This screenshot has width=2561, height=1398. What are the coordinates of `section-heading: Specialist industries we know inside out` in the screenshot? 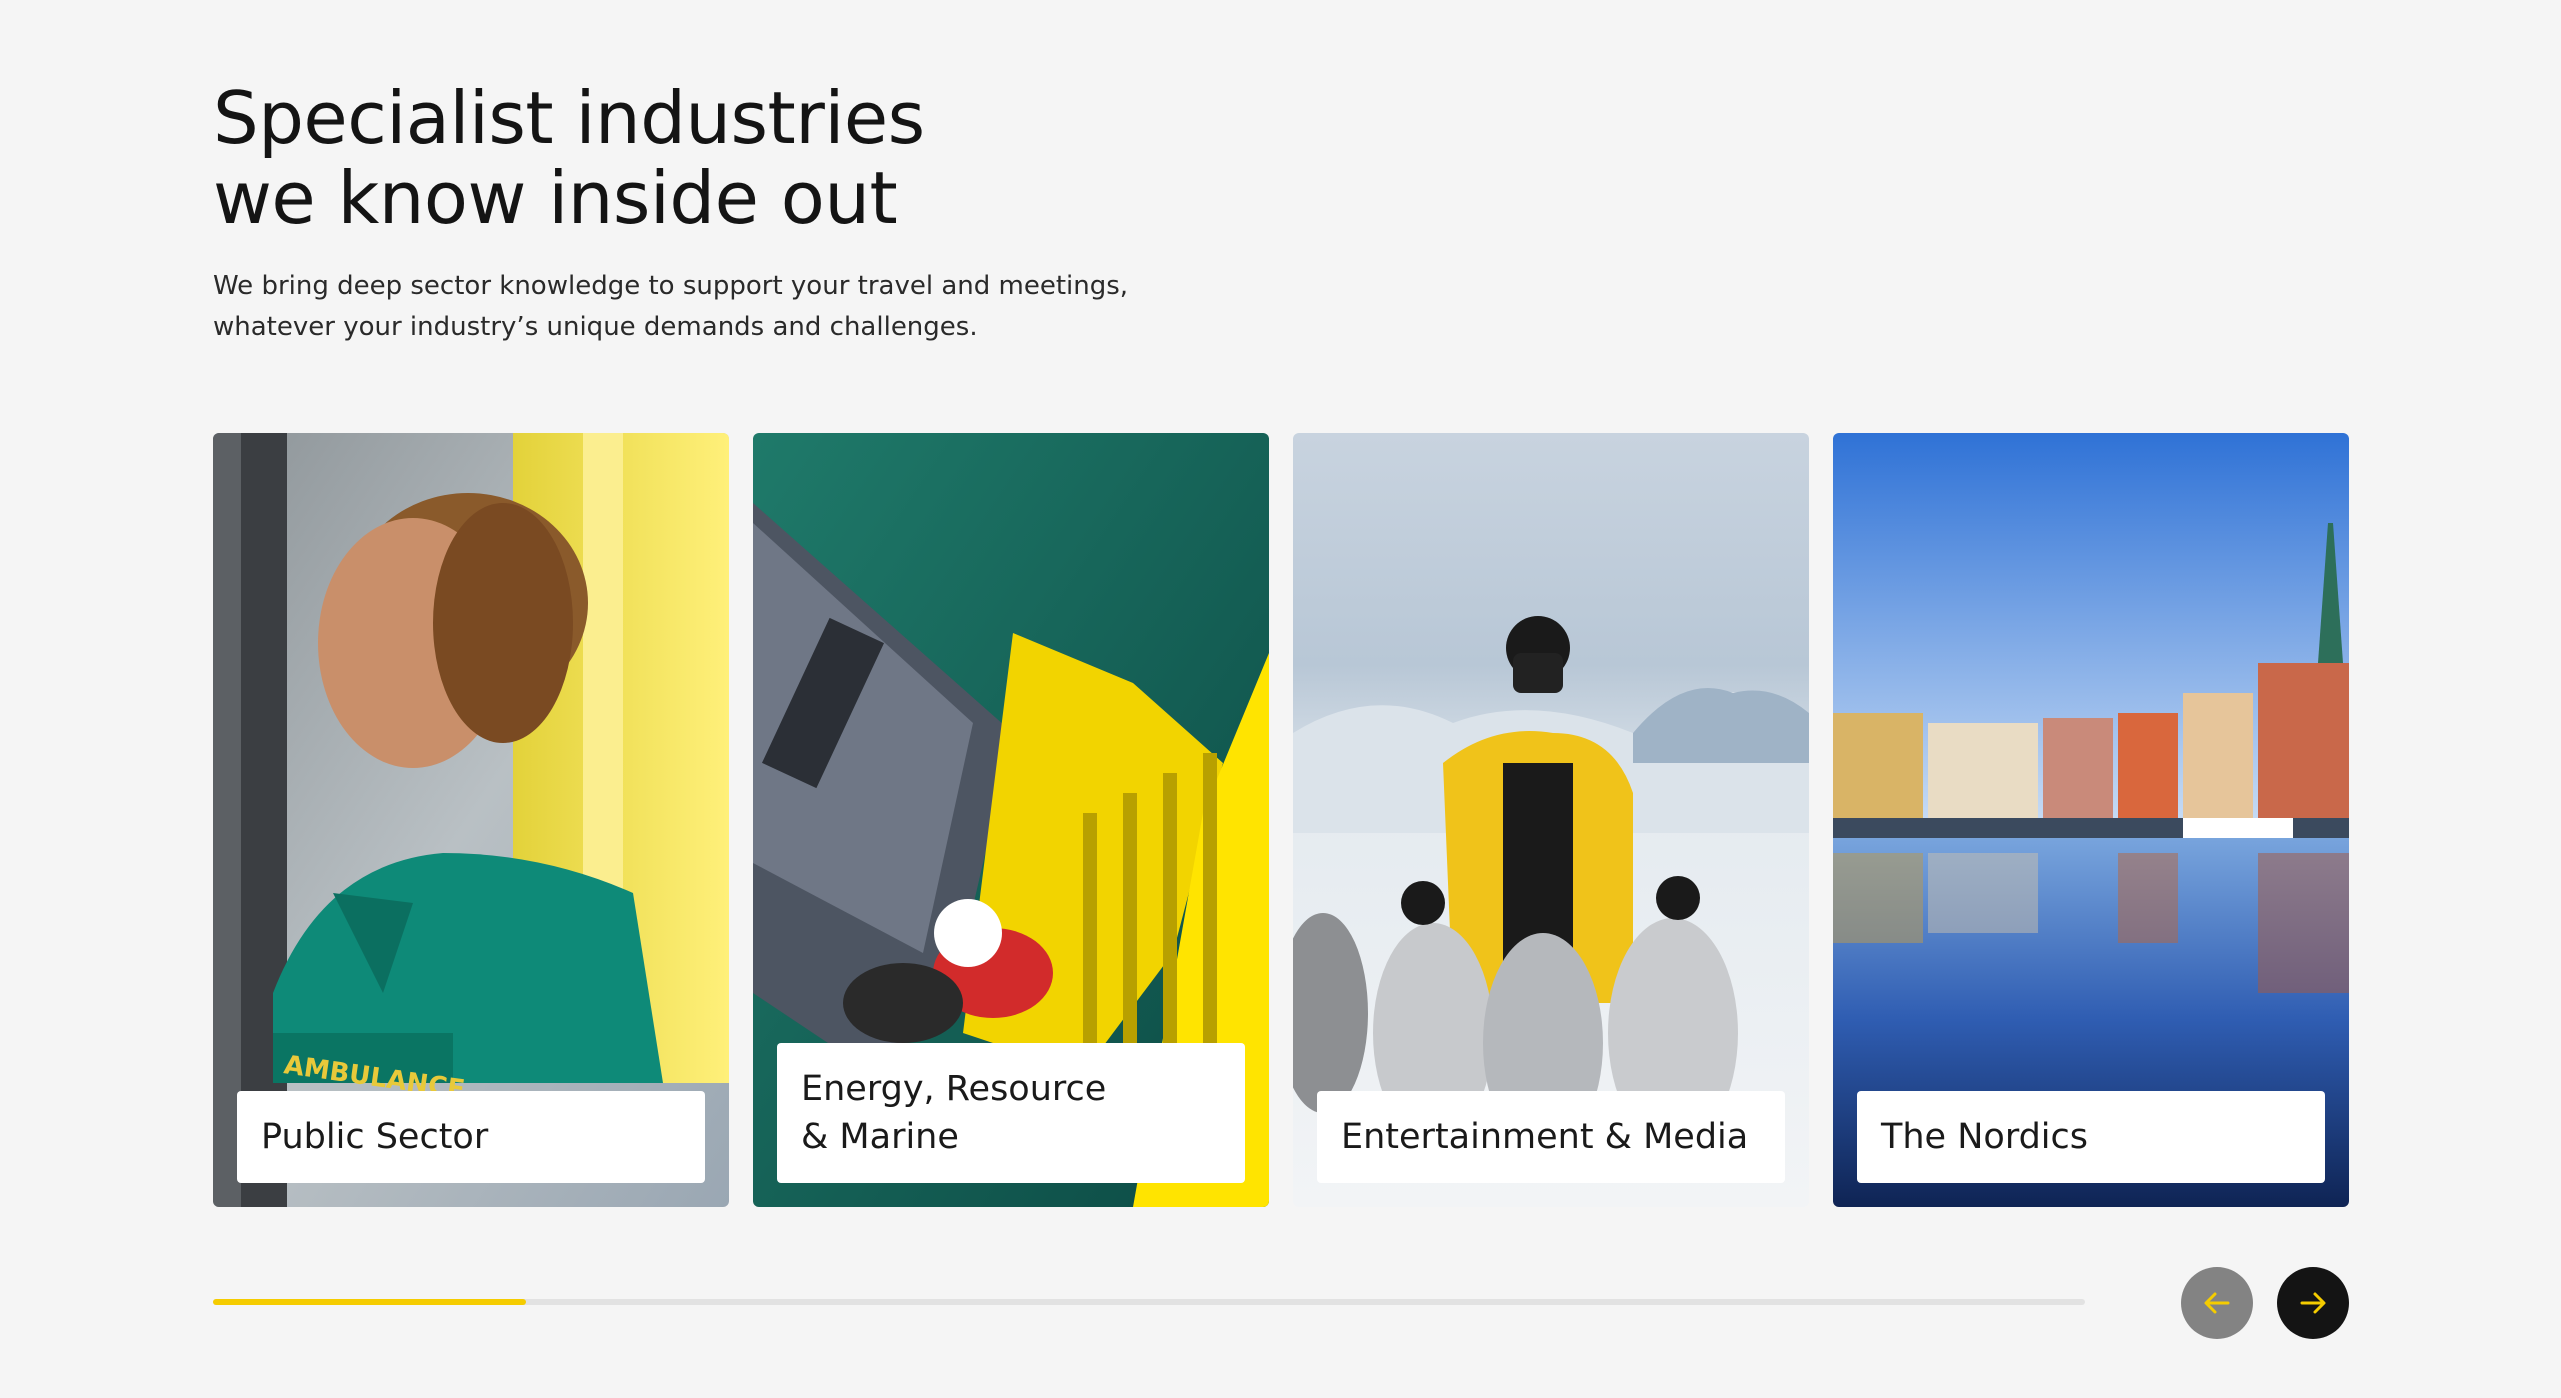 It's located at (569, 158).